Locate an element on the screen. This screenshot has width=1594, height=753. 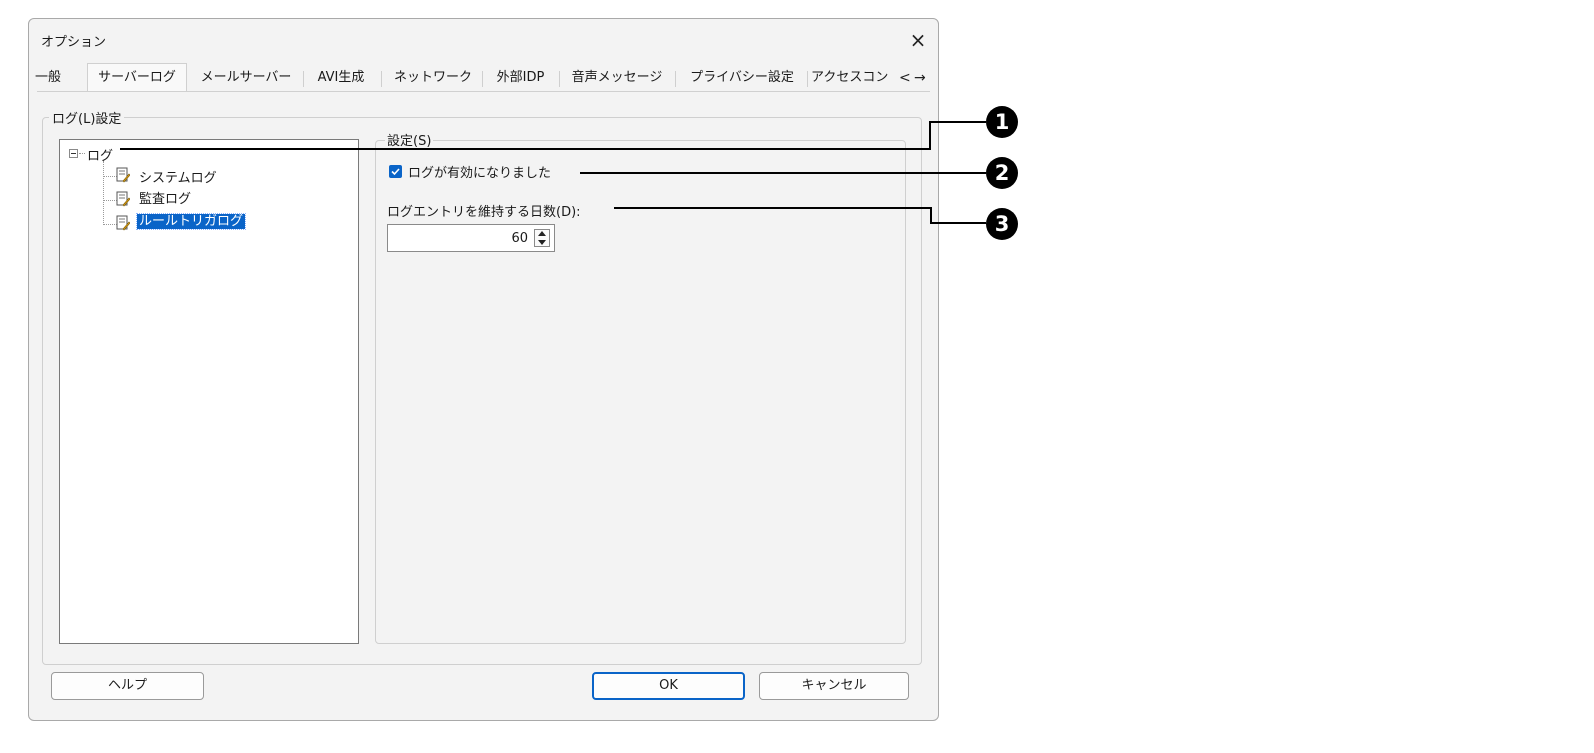
spin-down-button is located at coordinates (542, 242).